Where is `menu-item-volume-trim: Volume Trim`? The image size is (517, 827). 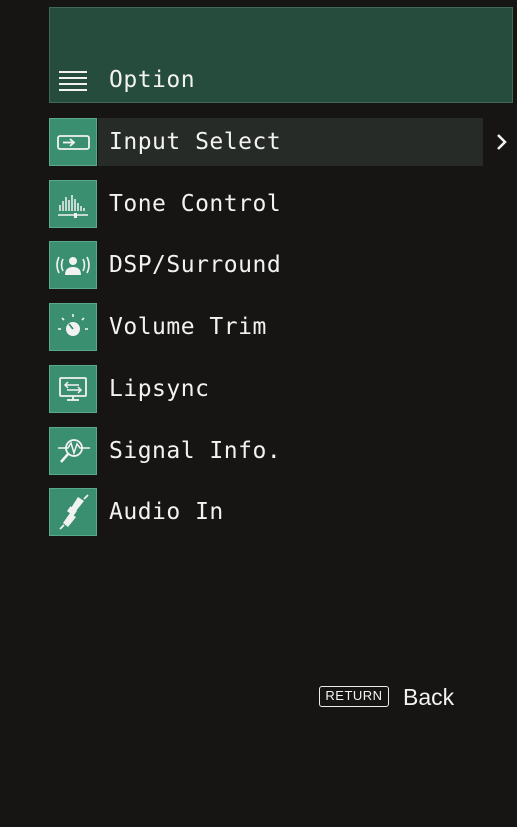
menu-item-volume-trim: Volume Trim is located at coordinates (266, 327).